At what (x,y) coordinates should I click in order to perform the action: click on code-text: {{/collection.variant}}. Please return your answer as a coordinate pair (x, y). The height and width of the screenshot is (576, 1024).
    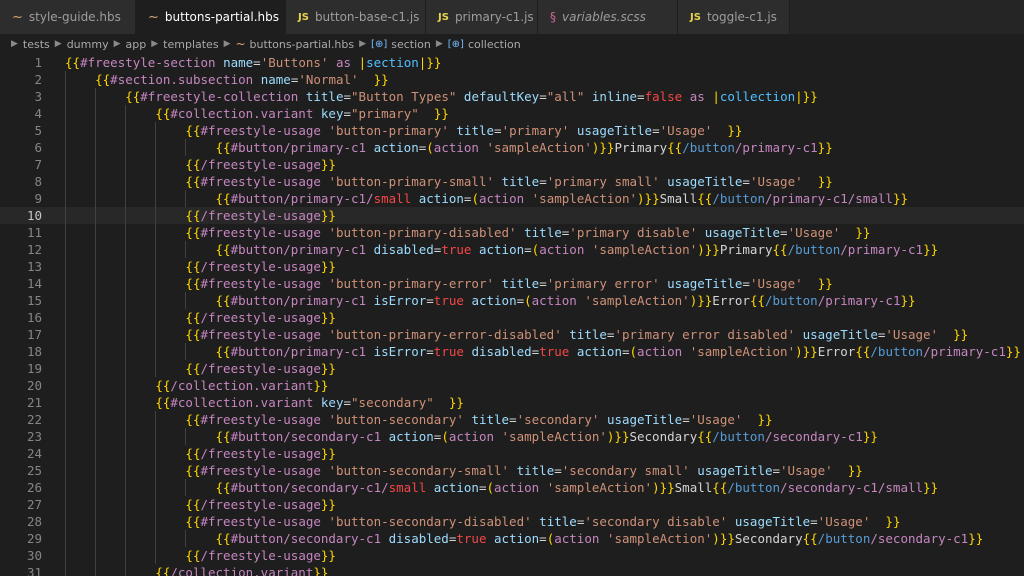
    Looking at the image, I should click on (196, 570).